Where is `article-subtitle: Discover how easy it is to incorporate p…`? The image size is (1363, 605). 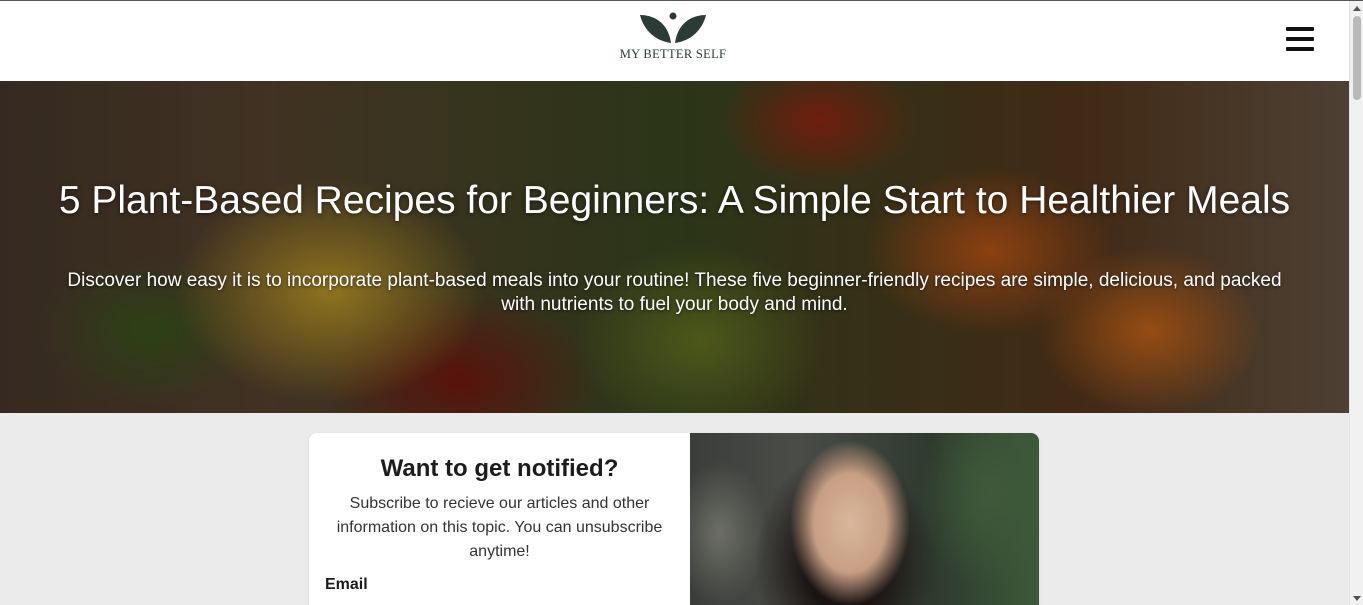 article-subtitle: Discover how easy it is to incorporate p… is located at coordinates (674, 292).